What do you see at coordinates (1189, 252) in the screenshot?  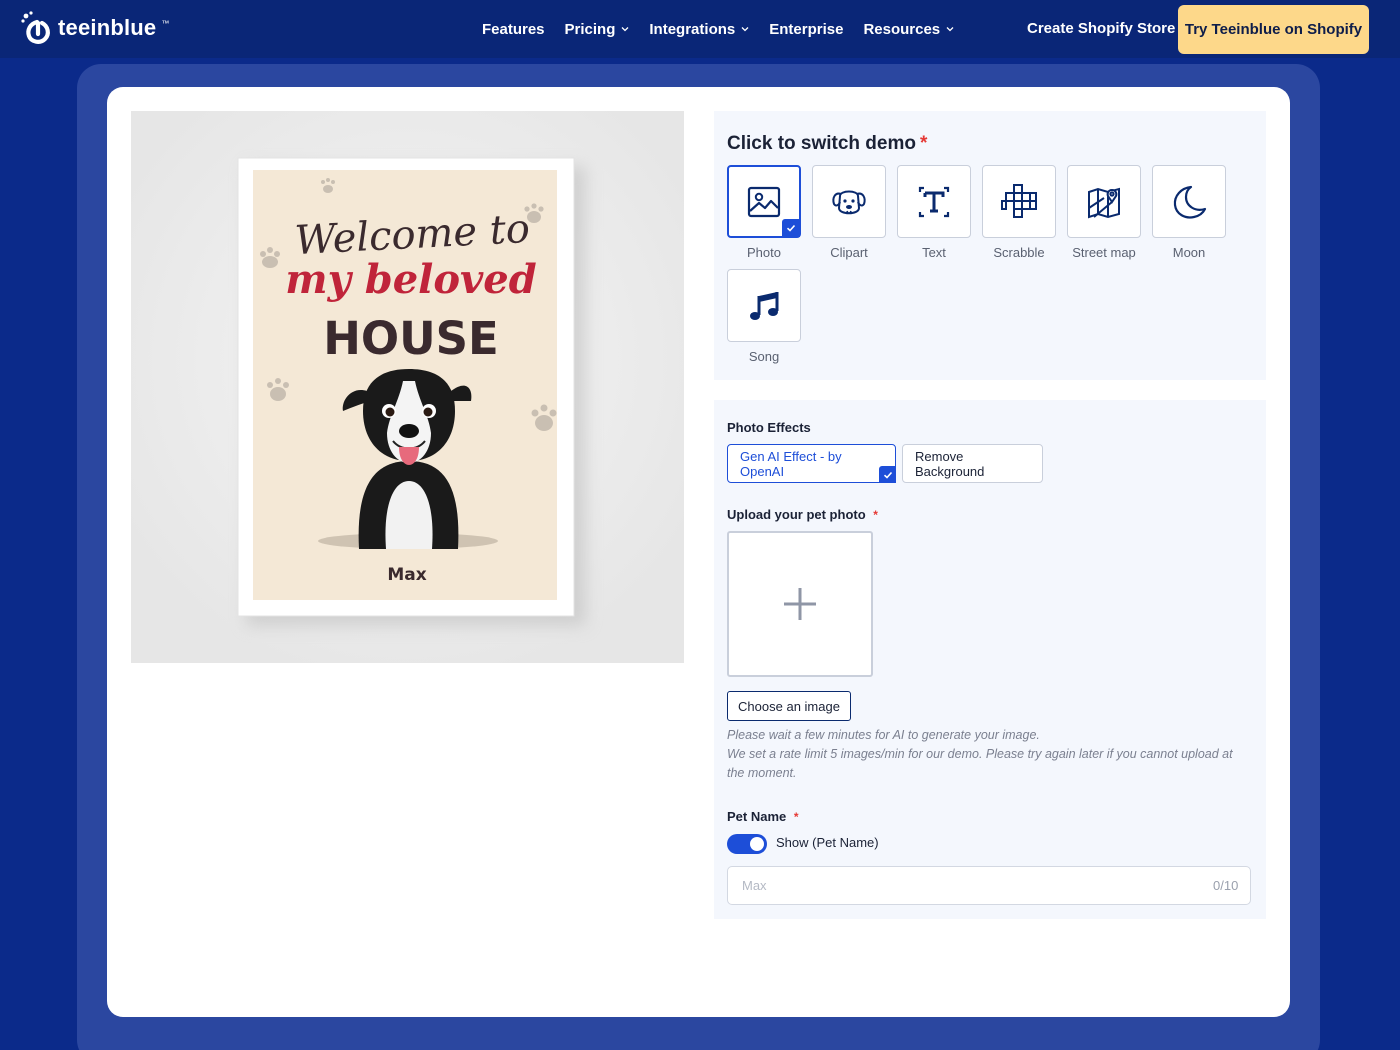 I see `demo-option-label: Moon` at bounding box center [1189, 252].